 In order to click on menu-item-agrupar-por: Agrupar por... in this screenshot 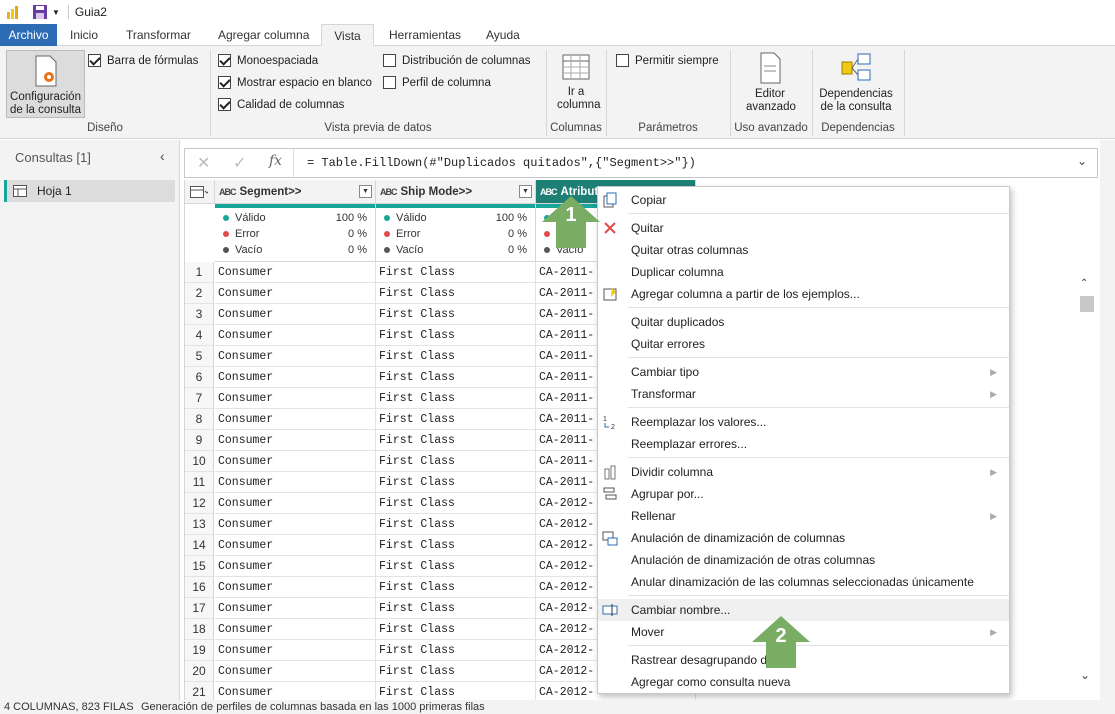, I will do `click(803, 494)`.